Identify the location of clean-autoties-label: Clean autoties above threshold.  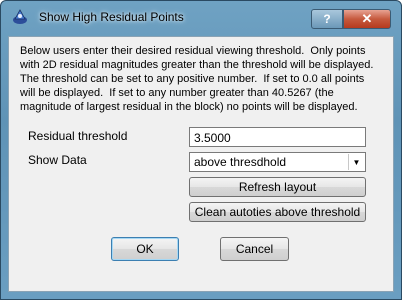
(277, 212).